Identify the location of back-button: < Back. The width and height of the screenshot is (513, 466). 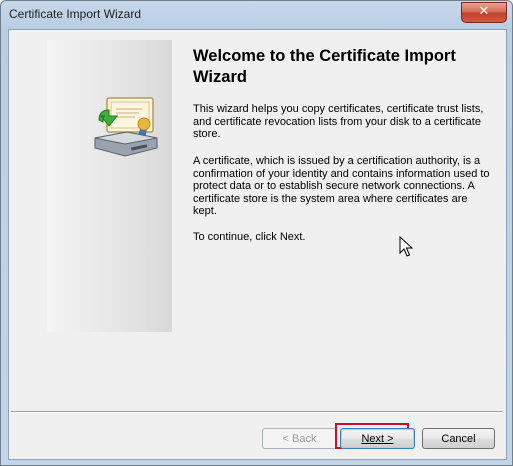
(299, 438).